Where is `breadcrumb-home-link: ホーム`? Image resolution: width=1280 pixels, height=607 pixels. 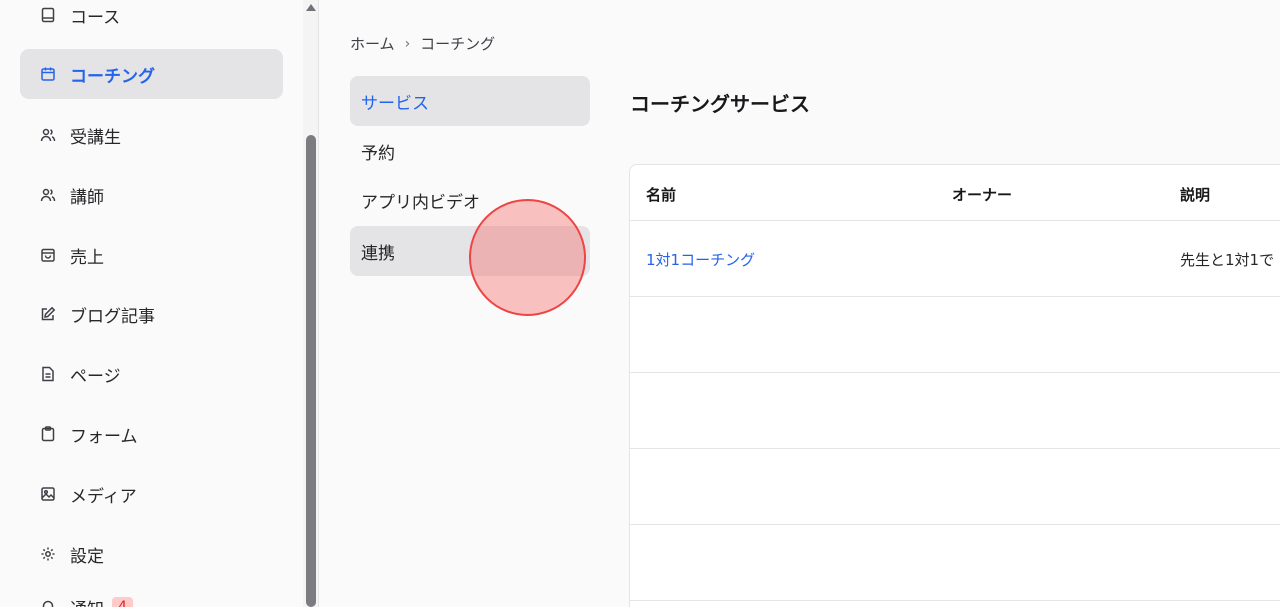 breadcrumb-home-link: ホーム is located at coordinates (372, 43).